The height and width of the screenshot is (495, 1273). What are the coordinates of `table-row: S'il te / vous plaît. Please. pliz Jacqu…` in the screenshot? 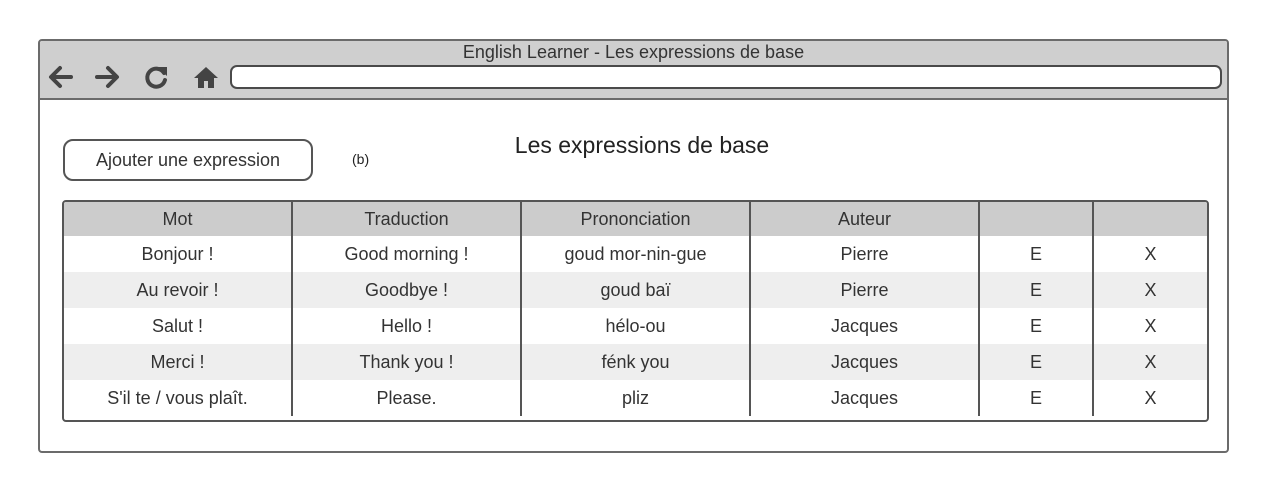 It's located at (635, 398).